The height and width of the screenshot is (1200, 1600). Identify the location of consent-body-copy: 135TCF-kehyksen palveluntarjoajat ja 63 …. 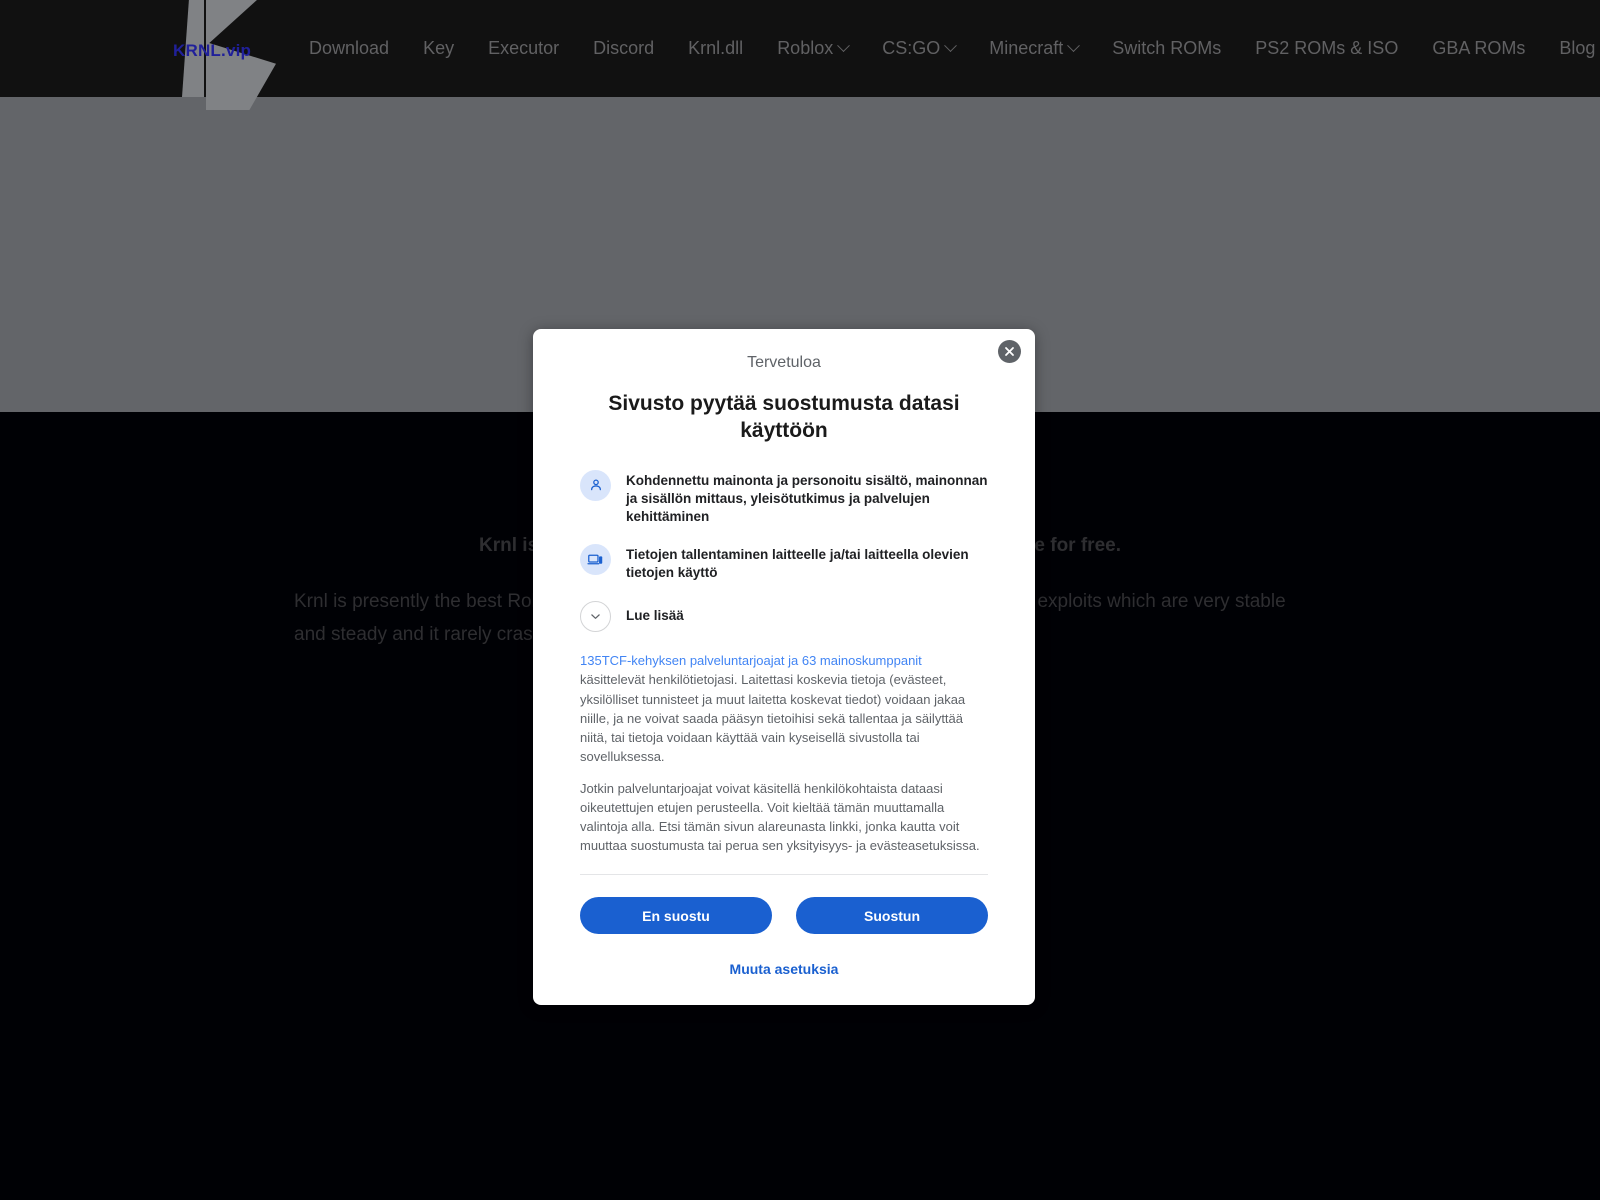
(784, 743).